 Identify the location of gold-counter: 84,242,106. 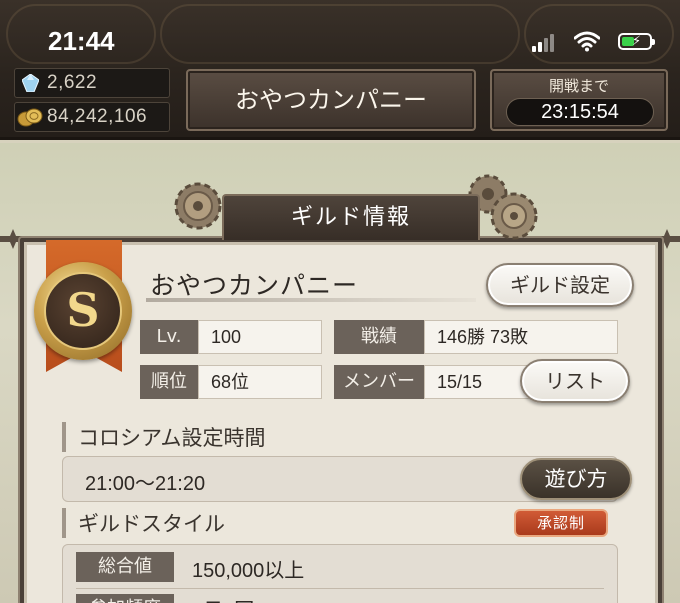
(92, 117).